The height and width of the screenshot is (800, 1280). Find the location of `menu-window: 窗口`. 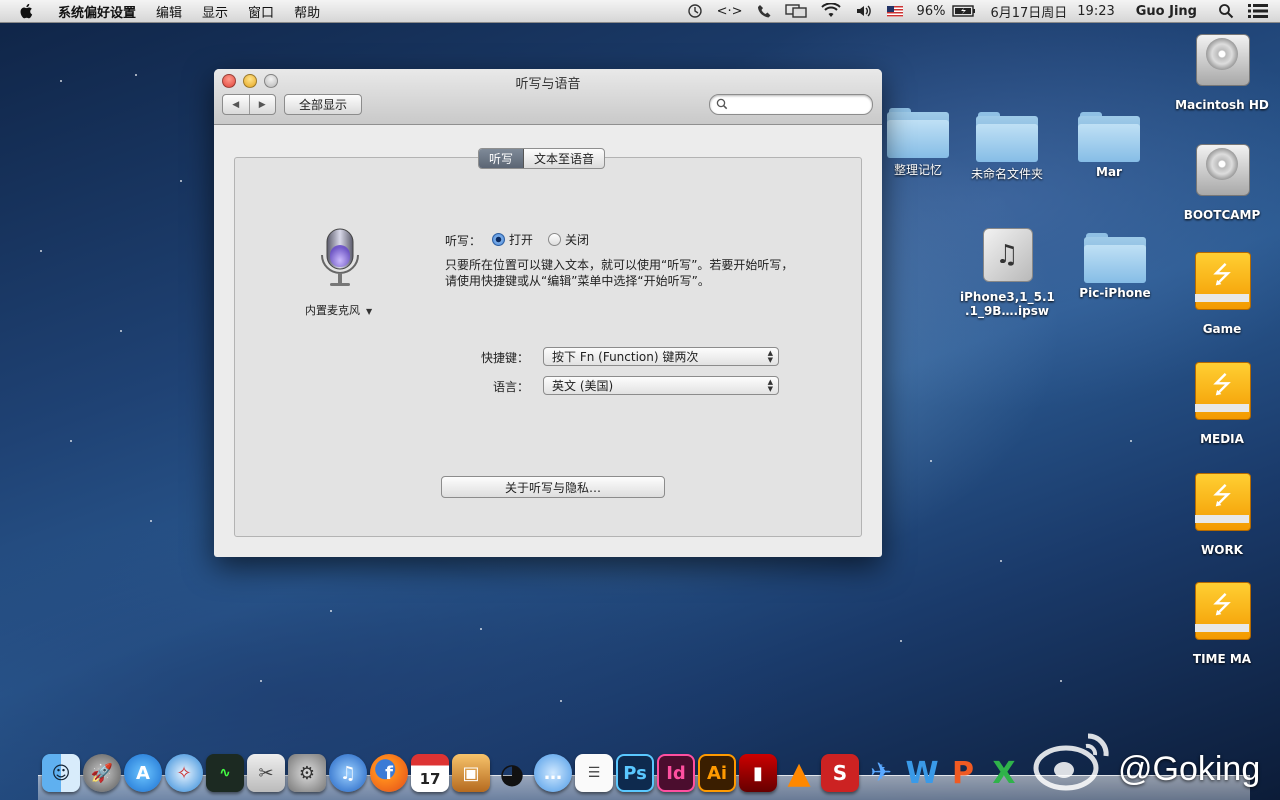

menu-window: 窗口 is located at coordinates (261, 11).